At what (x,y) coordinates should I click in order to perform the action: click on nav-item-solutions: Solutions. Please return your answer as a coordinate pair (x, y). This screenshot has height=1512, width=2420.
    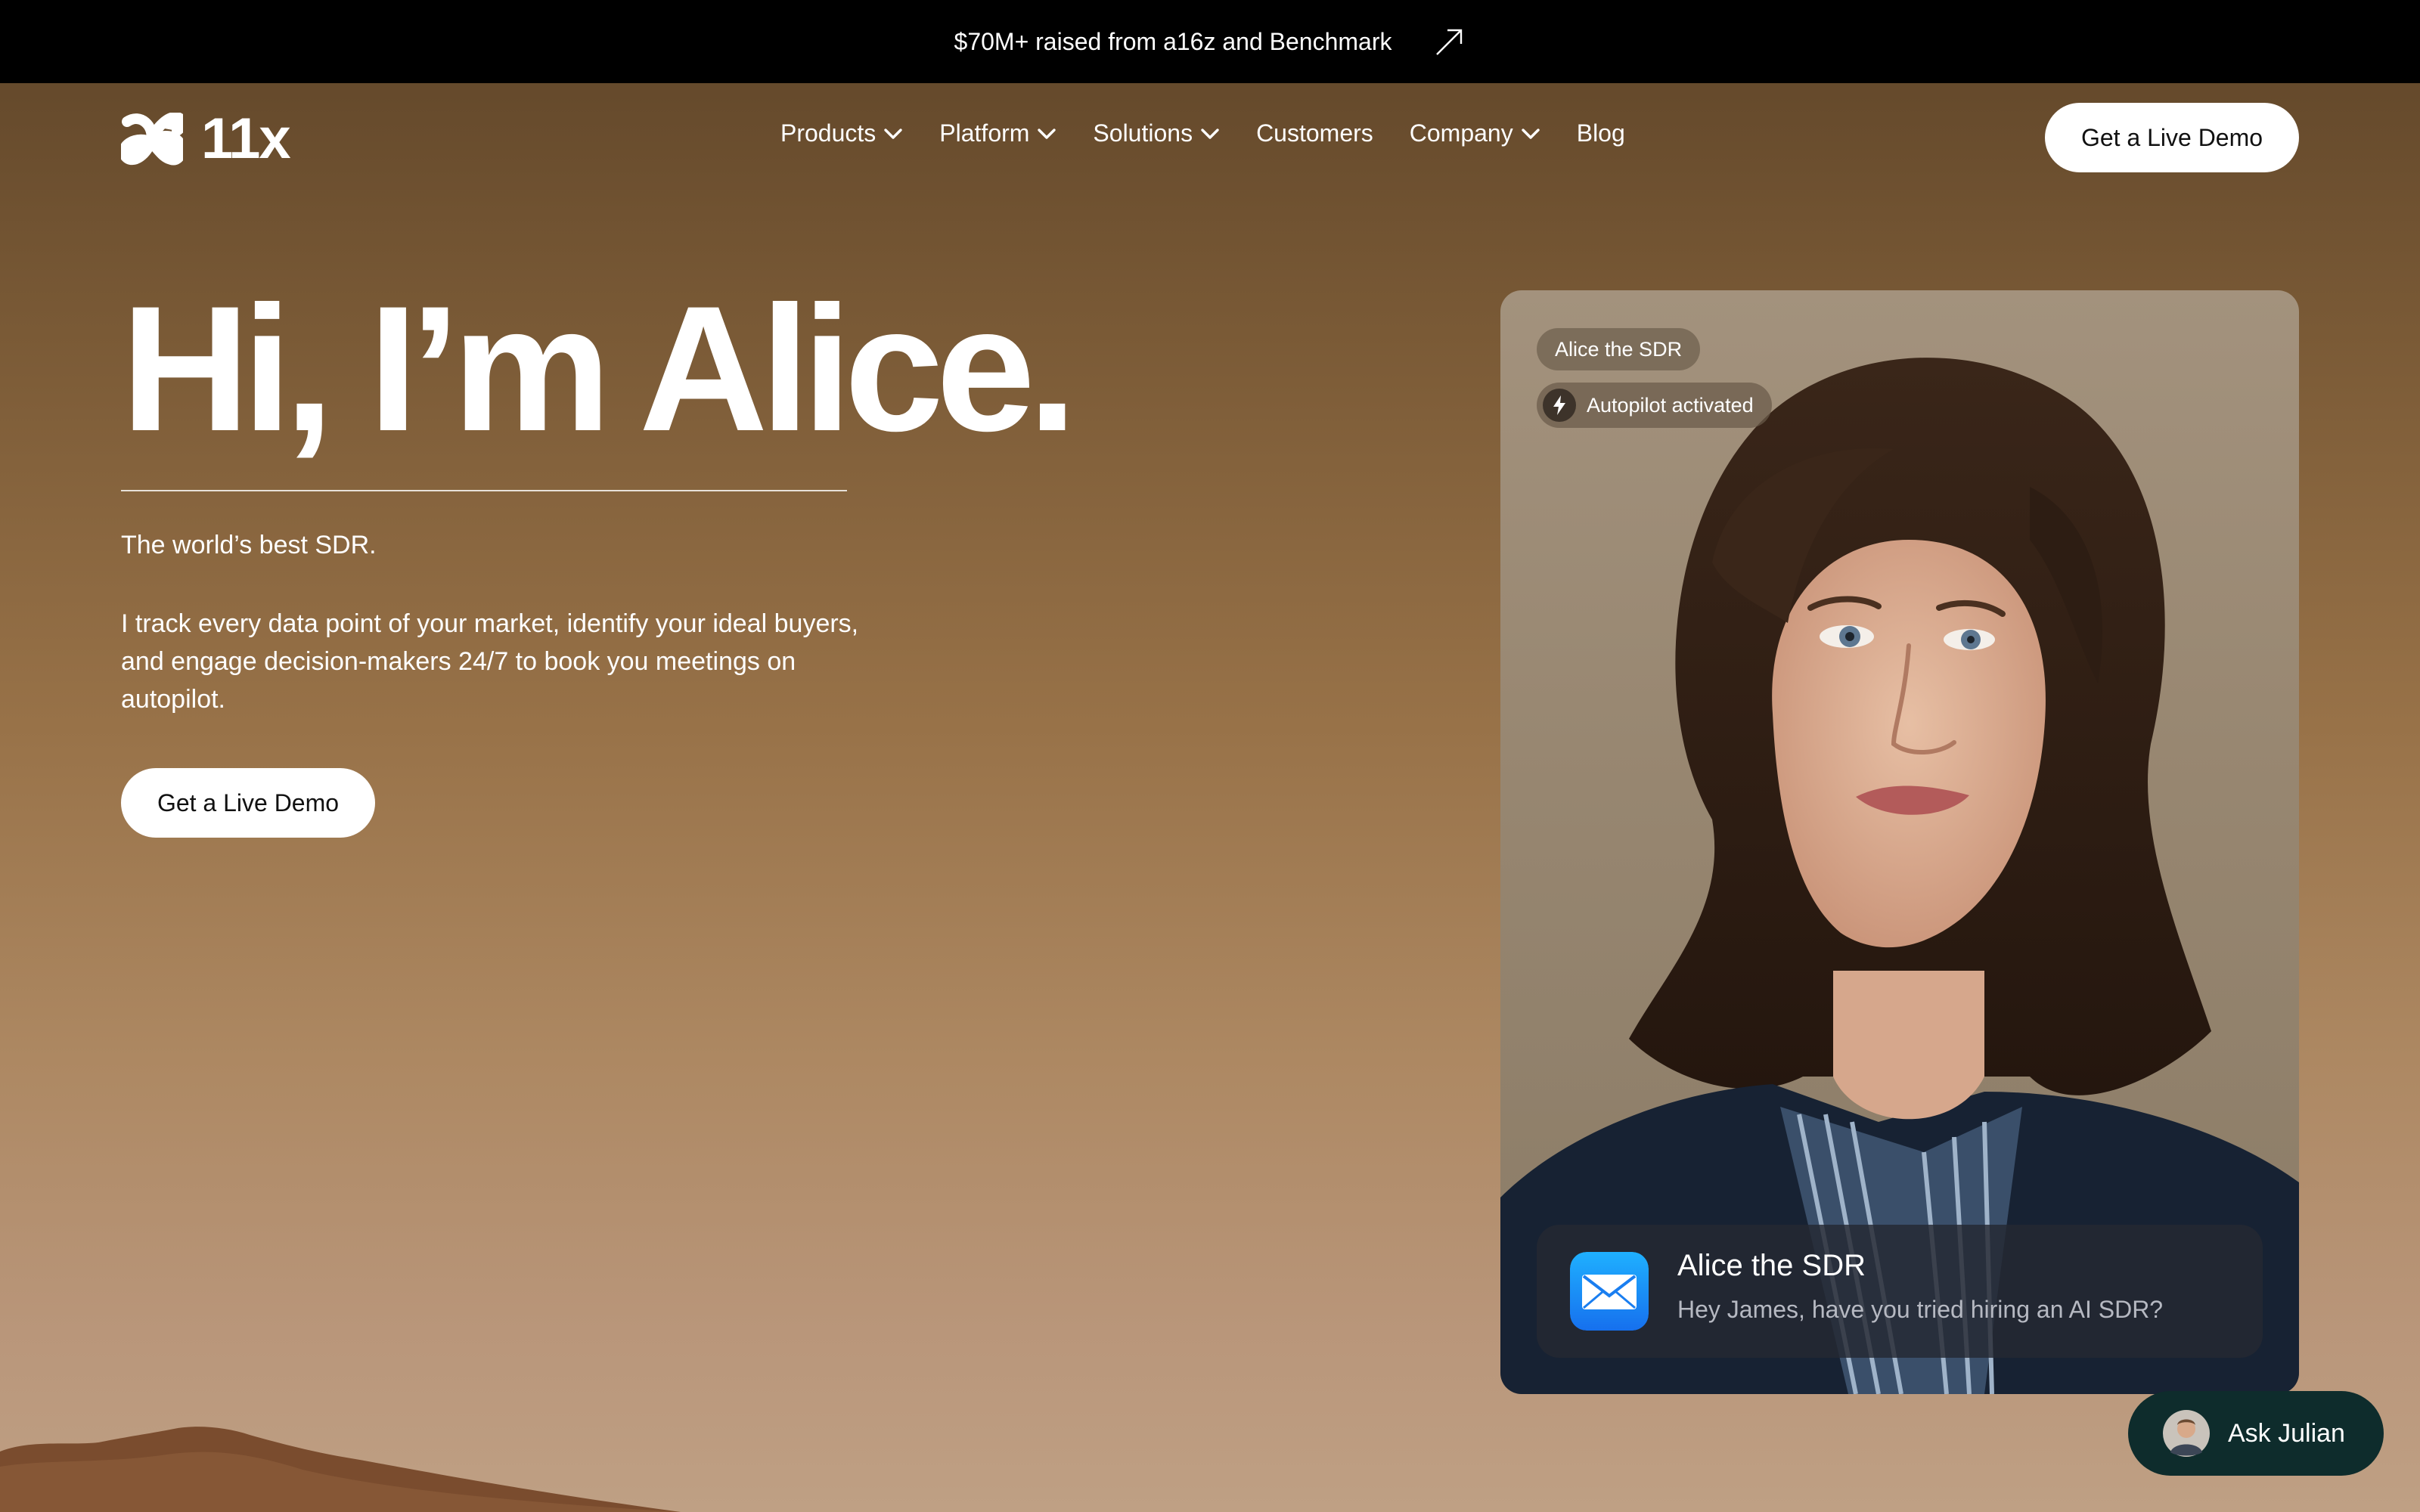
    Looking at the image, I should click on (1156, 133).